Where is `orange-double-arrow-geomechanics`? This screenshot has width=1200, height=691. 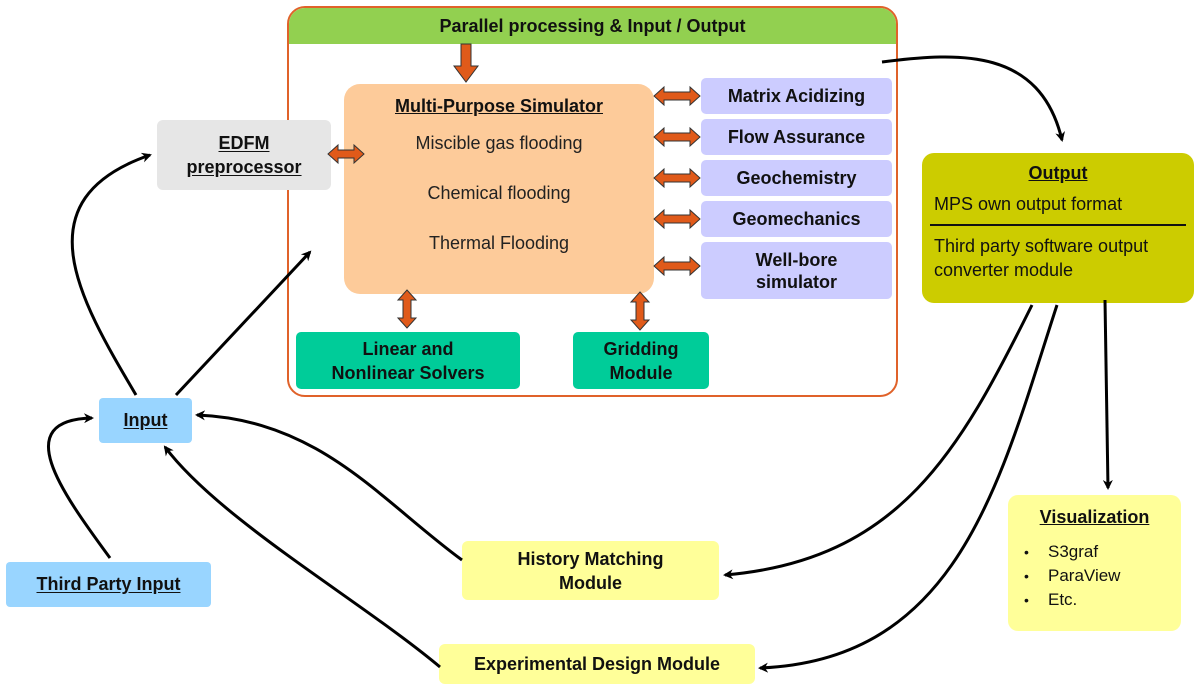 orange-double-arrow-geomechanics is located at coordinates (677, 219).